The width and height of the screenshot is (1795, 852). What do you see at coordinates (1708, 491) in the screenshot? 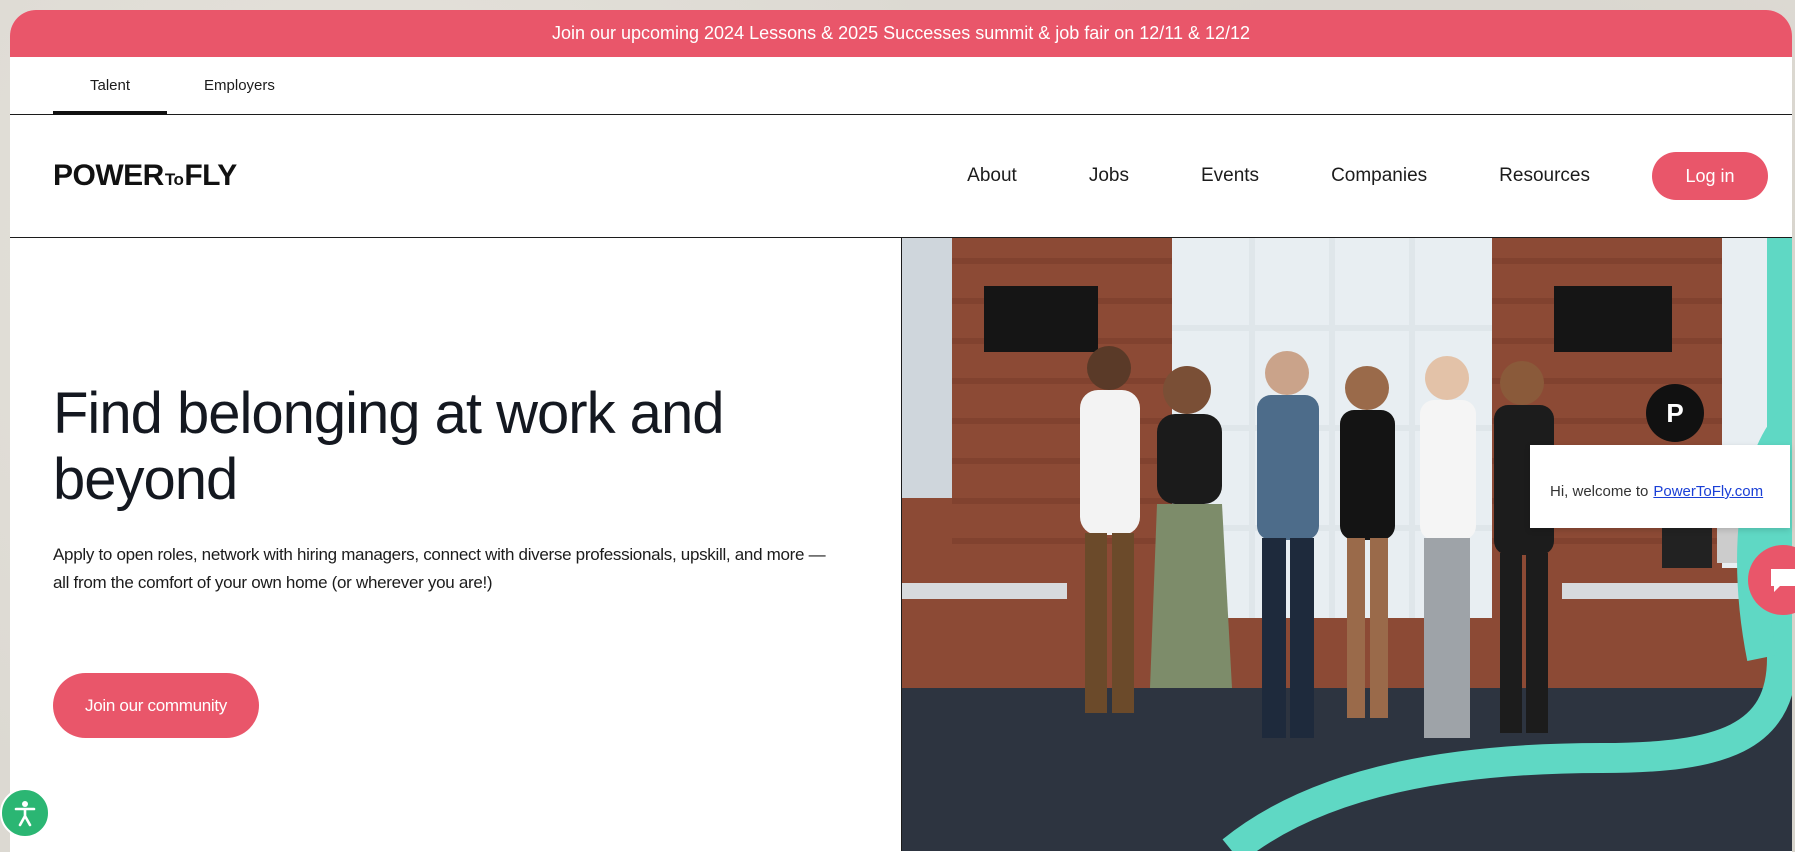
I see `chat-site-link: PowerToFly.com` at bounding box center [1708, 491].